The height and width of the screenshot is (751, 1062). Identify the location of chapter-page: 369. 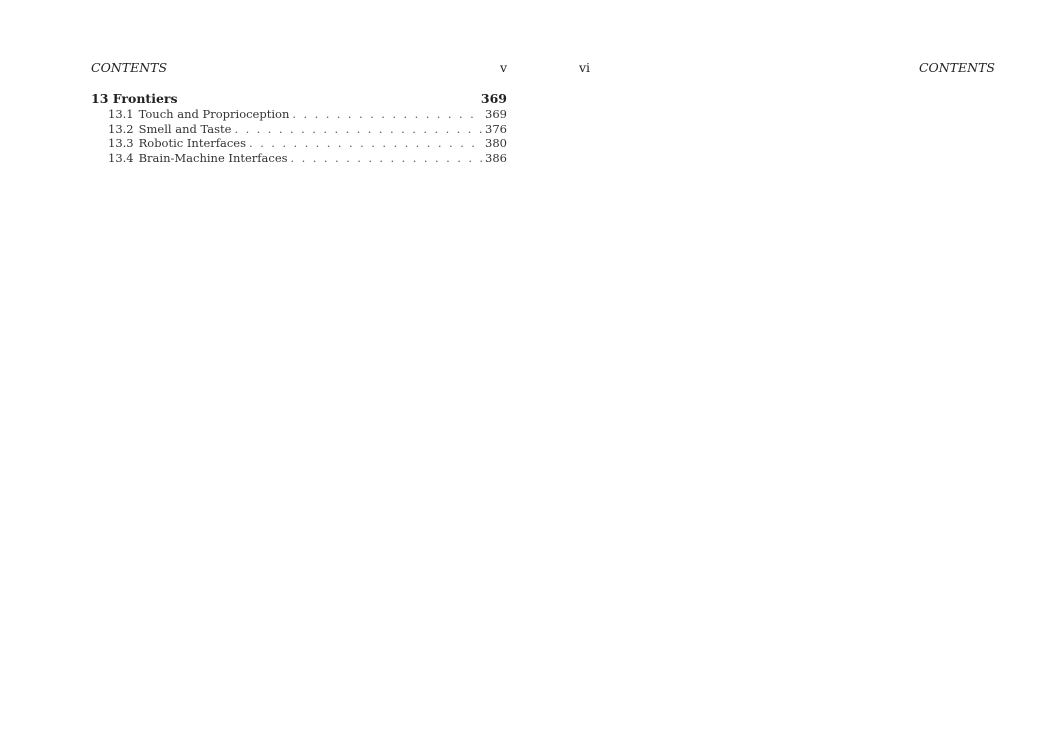
(493, 98).